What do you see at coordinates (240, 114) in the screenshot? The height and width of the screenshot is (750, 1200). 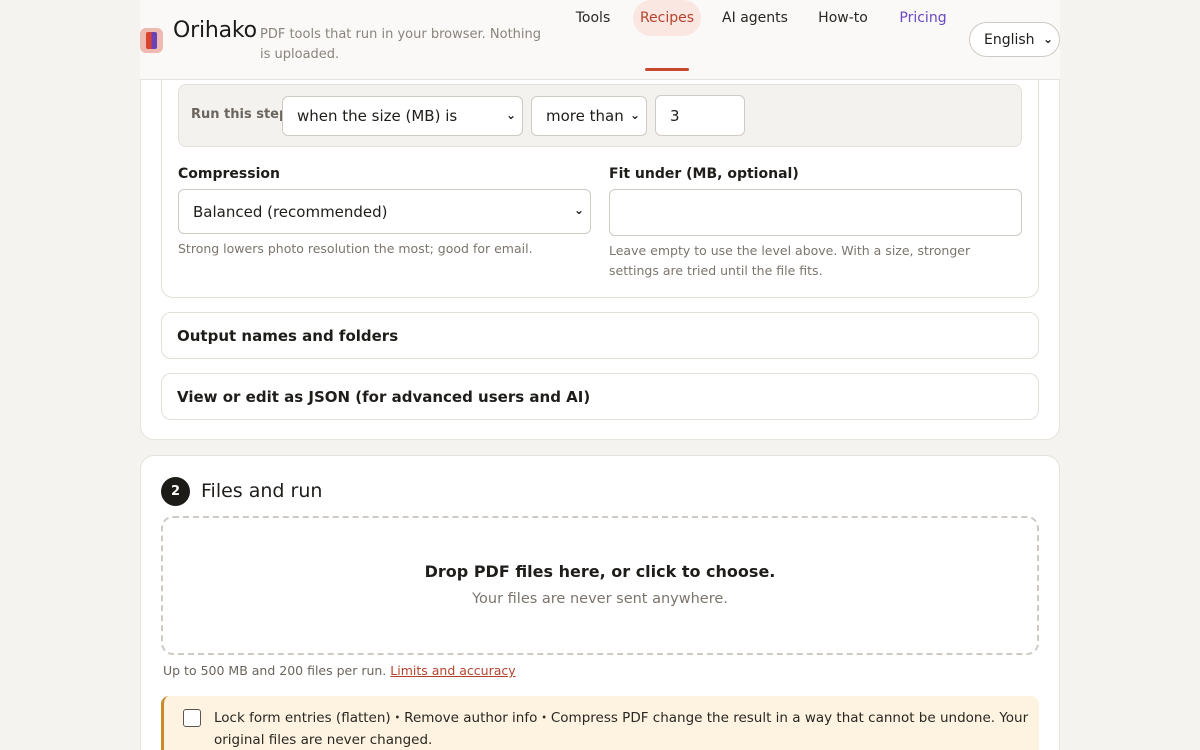 I see `condition-label: Run this step` at bounding box center [240, 114].